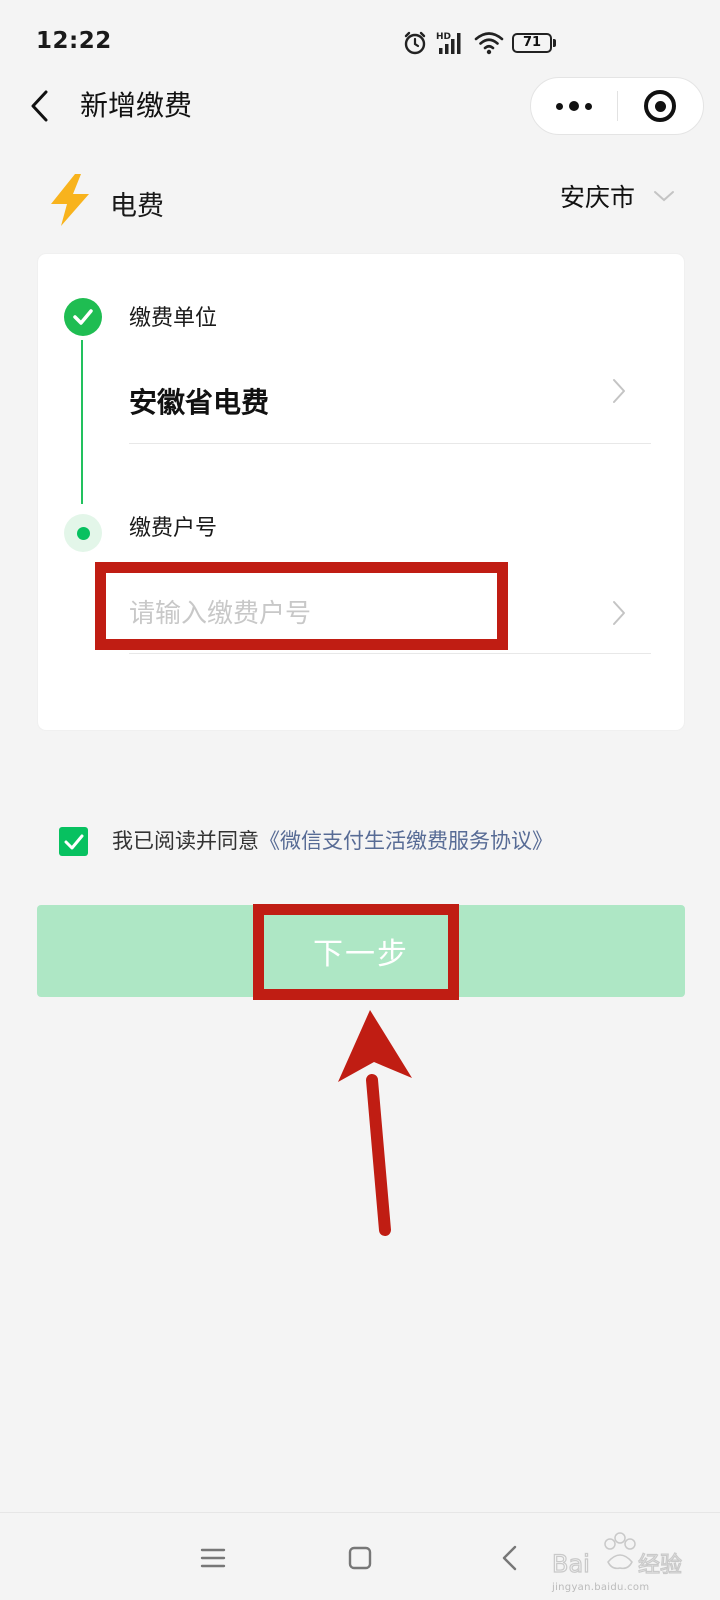  I want to click on back-nav-icon, so click(511, 1558).